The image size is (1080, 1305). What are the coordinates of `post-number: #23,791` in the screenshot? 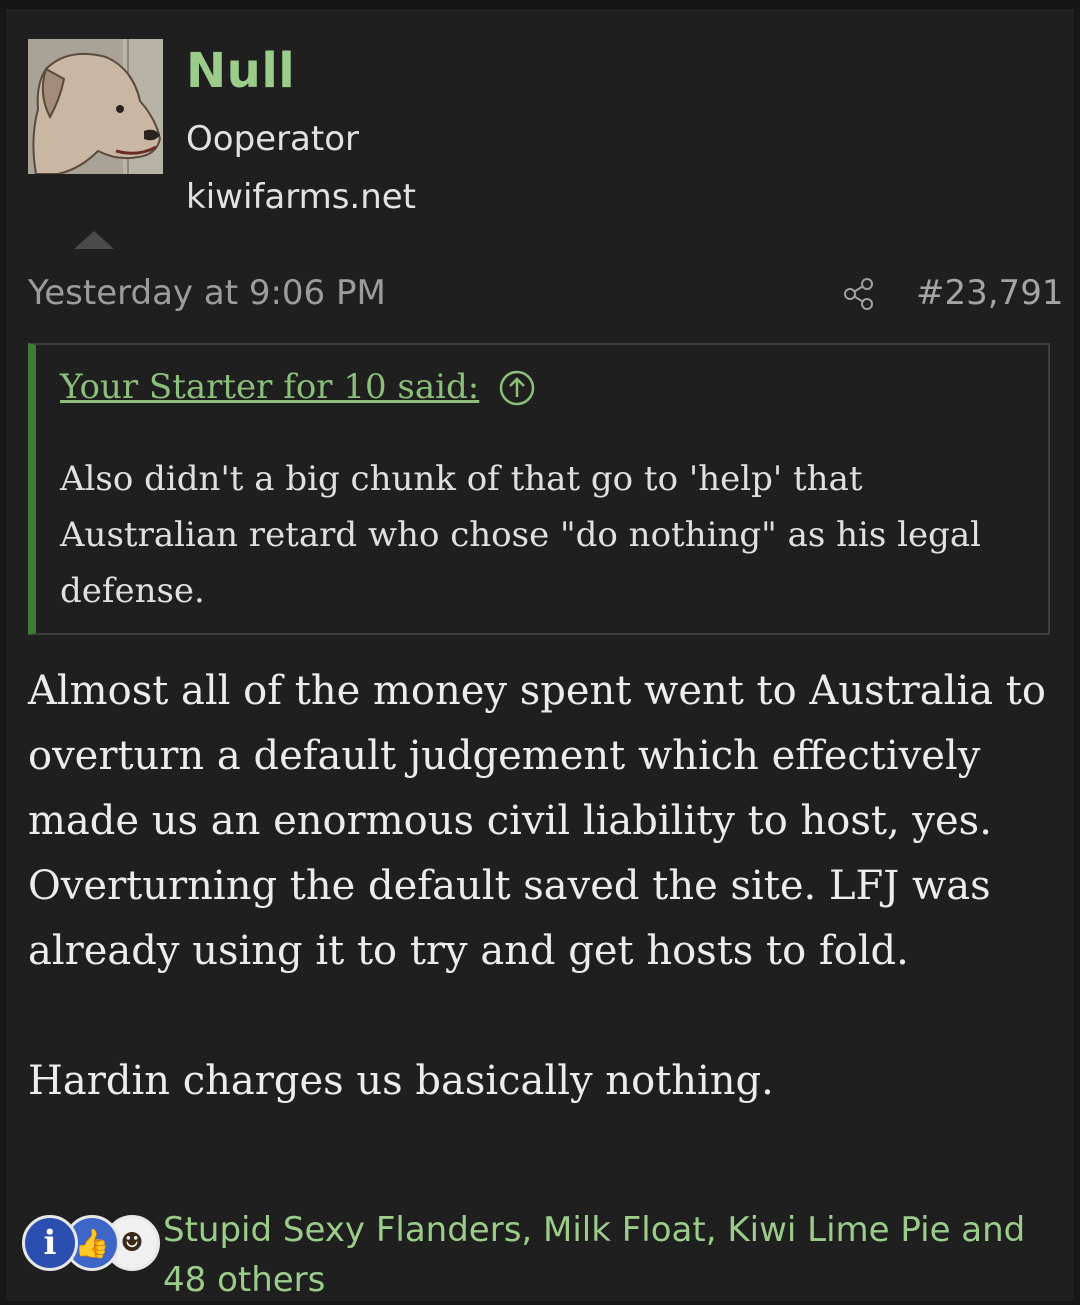 It's located at (989, 293).